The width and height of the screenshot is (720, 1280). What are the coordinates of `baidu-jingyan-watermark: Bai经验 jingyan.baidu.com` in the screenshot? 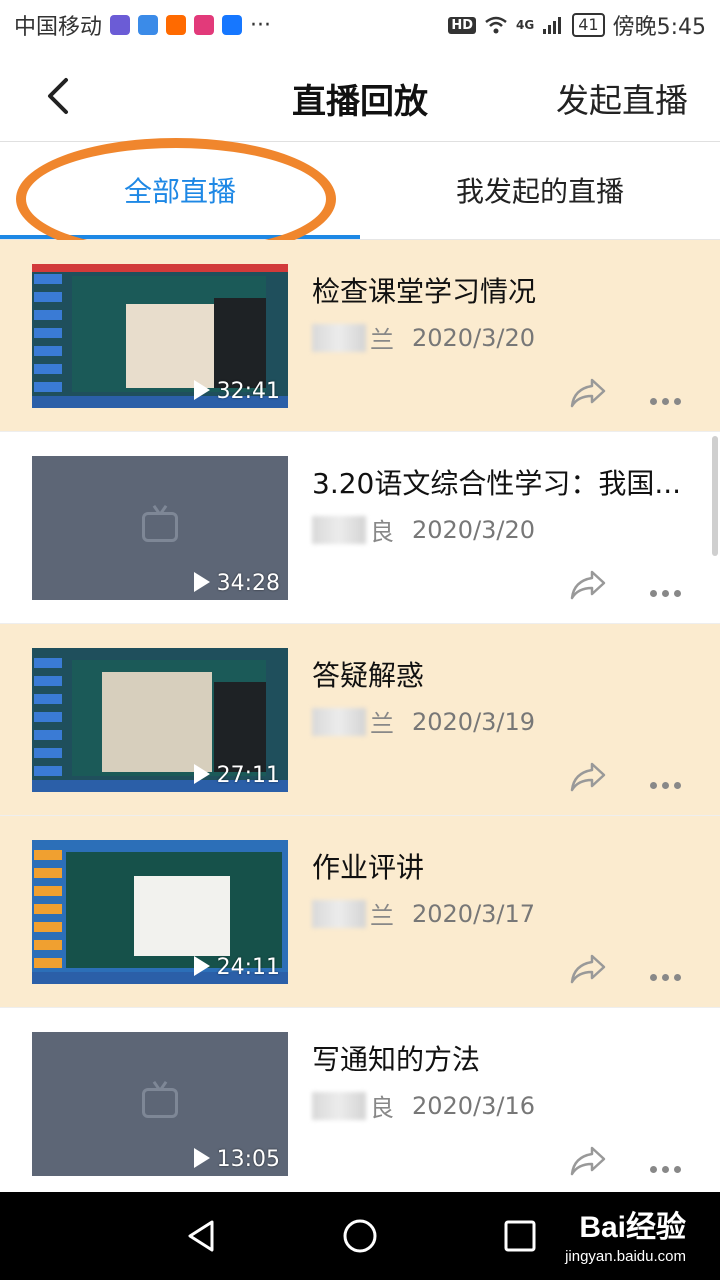 It's located at (625, 1233).